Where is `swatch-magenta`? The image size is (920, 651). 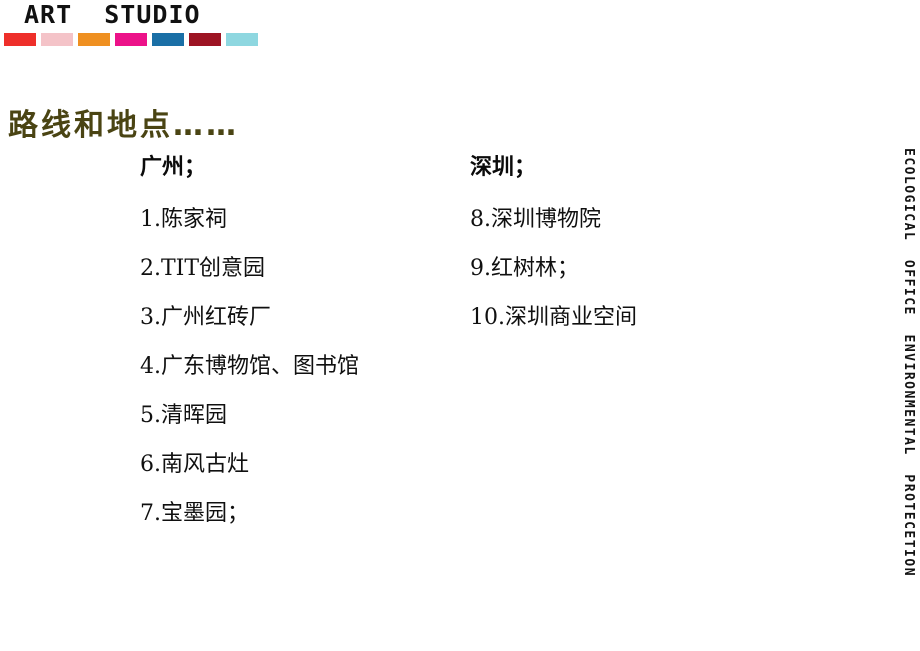 swatch-magenta is located at coordinates (131, 39).